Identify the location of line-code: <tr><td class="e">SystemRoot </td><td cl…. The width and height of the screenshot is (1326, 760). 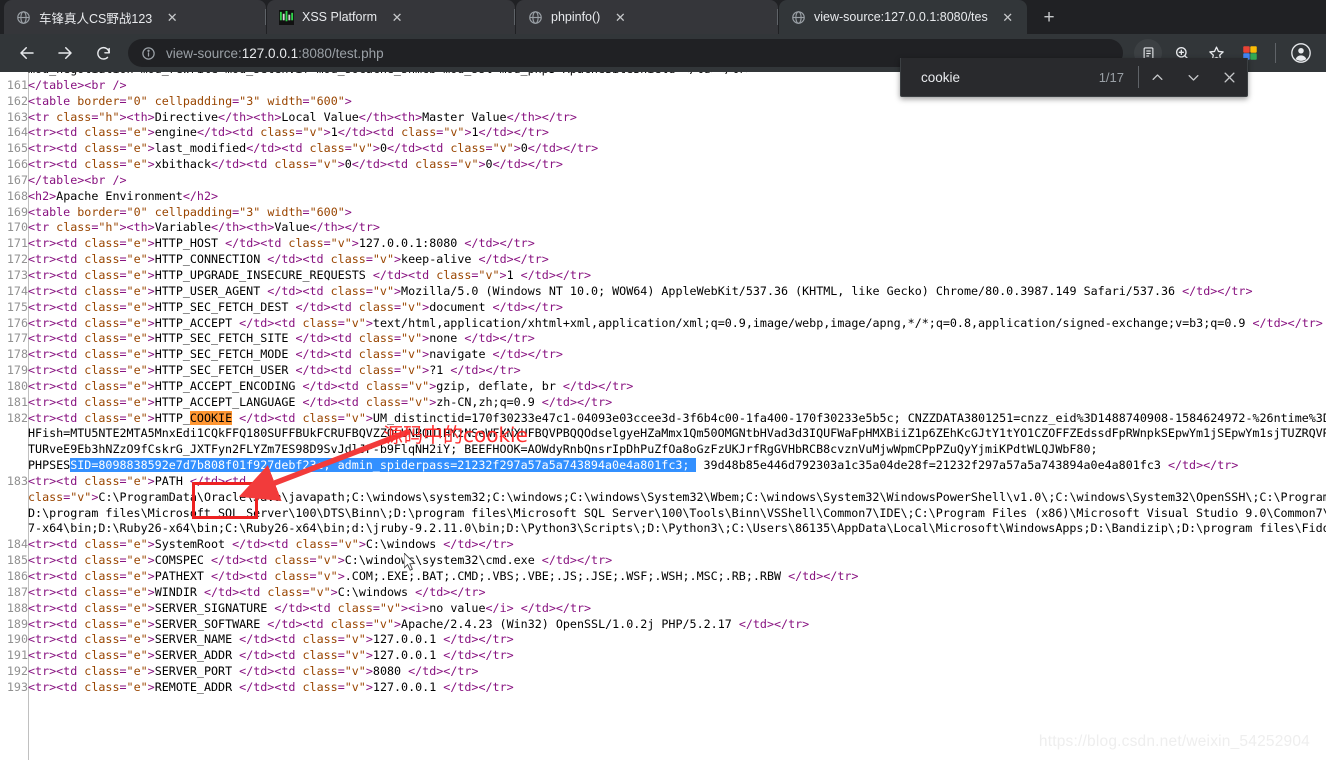
(271, 544).